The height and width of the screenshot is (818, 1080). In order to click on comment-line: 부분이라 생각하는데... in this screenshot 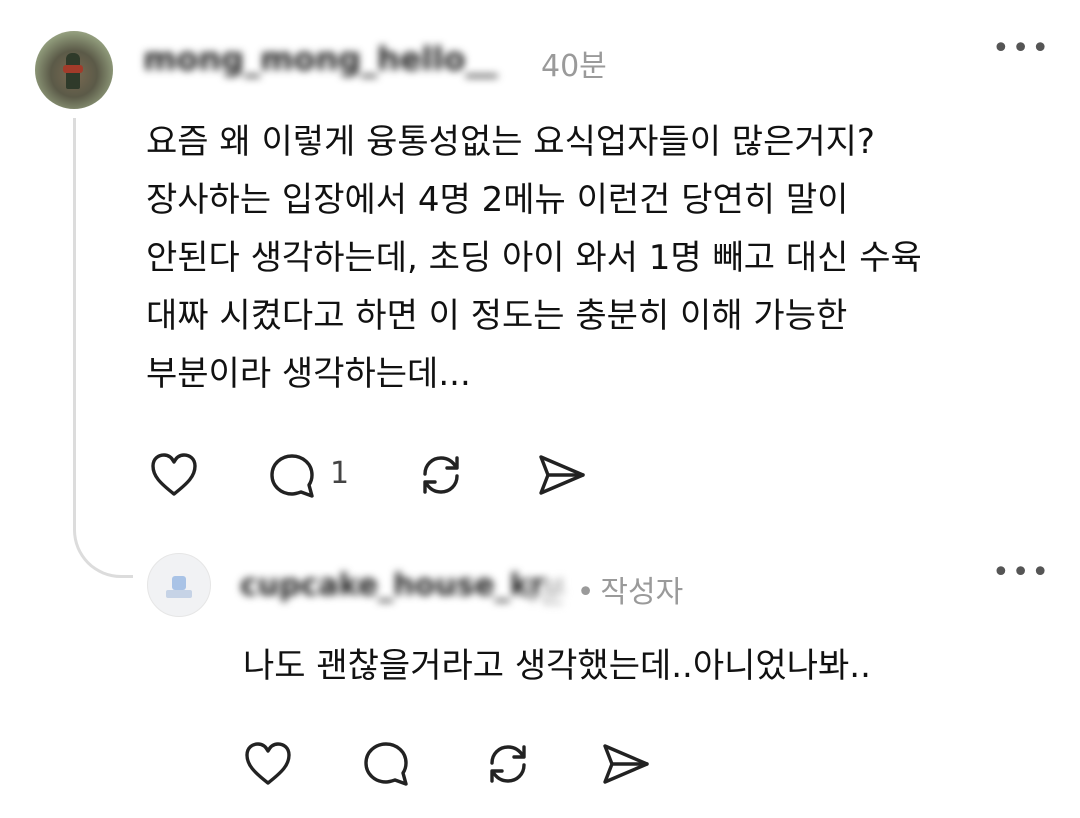, I will do `click(308, 374)`.